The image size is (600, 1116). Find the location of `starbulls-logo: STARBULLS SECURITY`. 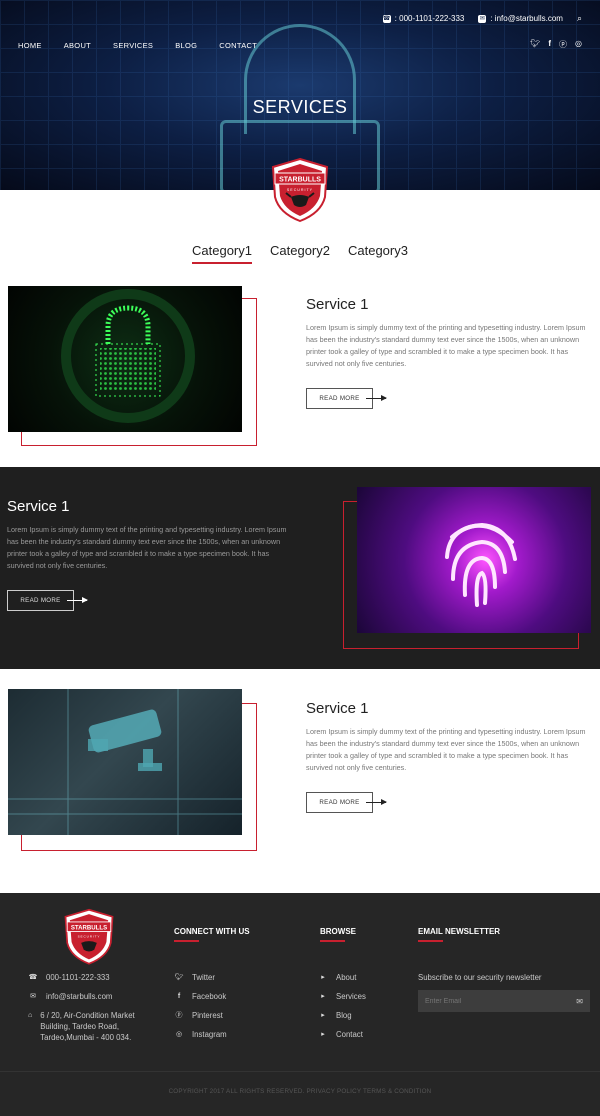

starbulls-logo: STARBULLS SECURITY is located at coordinates (300, 190).